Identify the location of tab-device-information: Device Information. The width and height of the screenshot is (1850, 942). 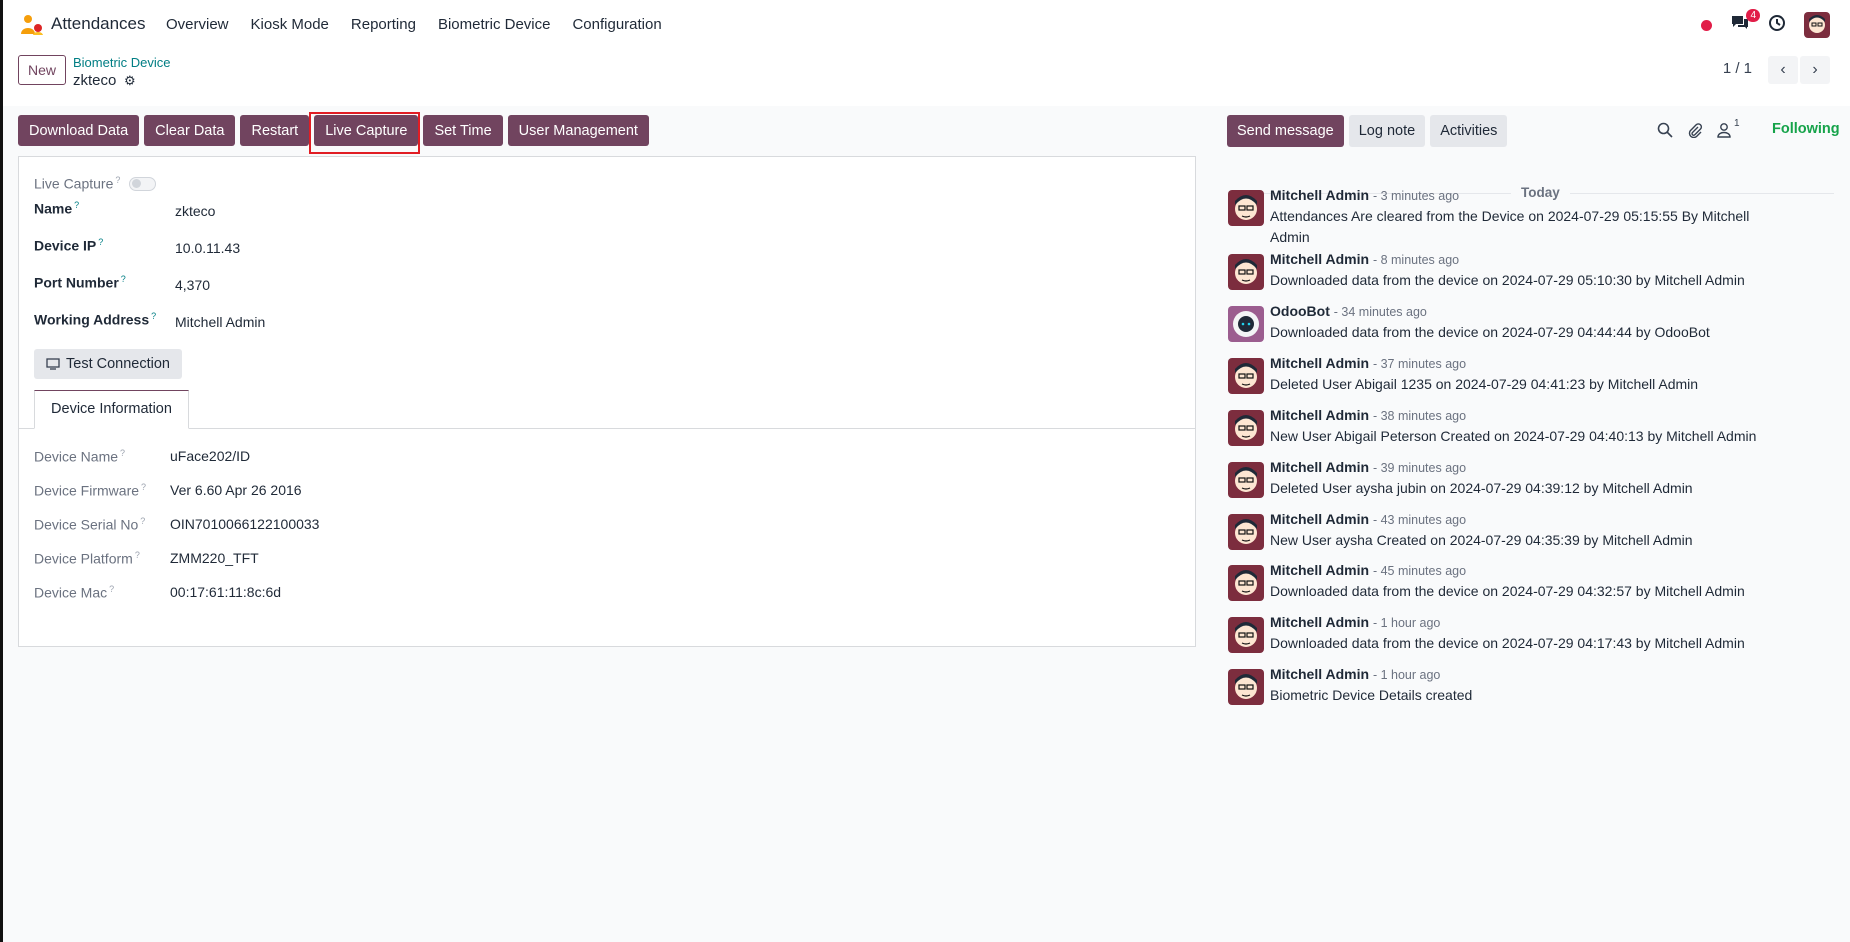
(111, 409).